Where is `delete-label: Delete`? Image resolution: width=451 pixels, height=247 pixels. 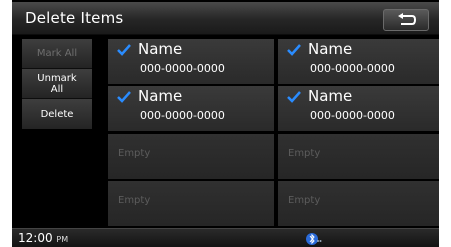 delete-label: Delete is located at coordinates (57, 114).